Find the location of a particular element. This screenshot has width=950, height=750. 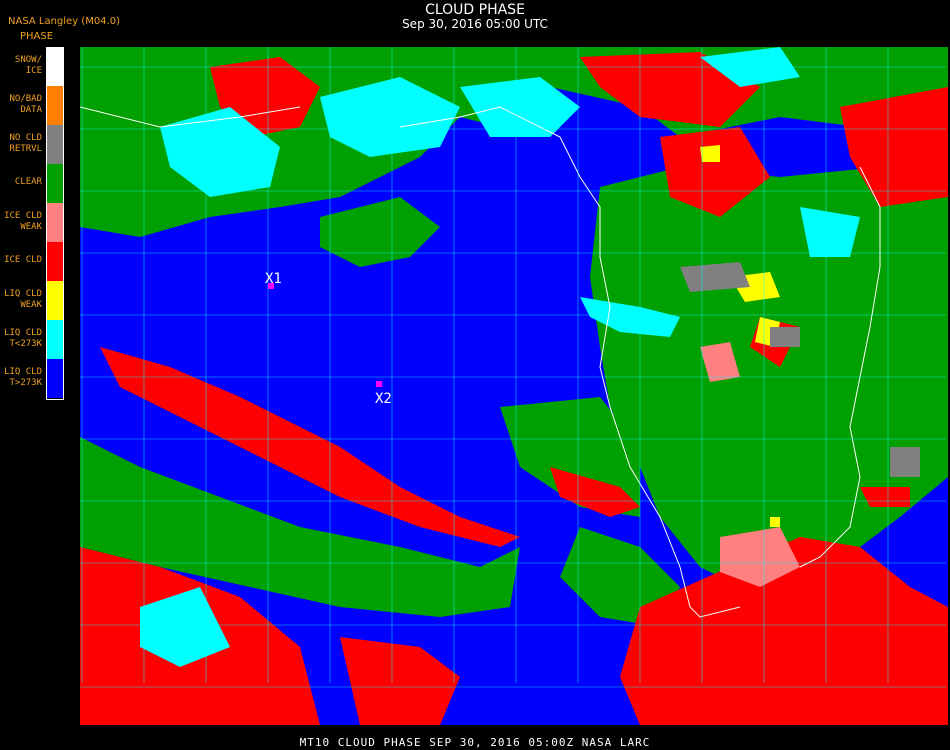

marker-x2: X2 is located at coordinates (383, 394).